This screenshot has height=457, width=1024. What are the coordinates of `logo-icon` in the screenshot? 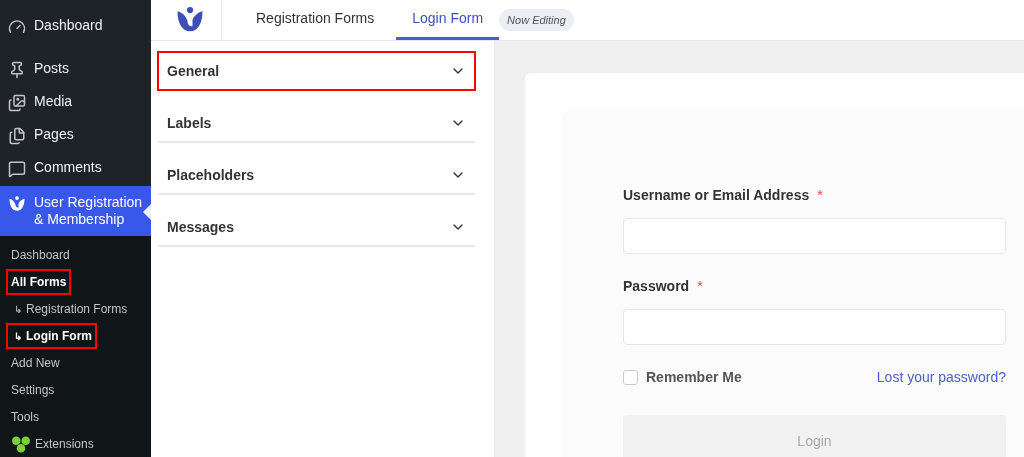 It's located at (17, 204).